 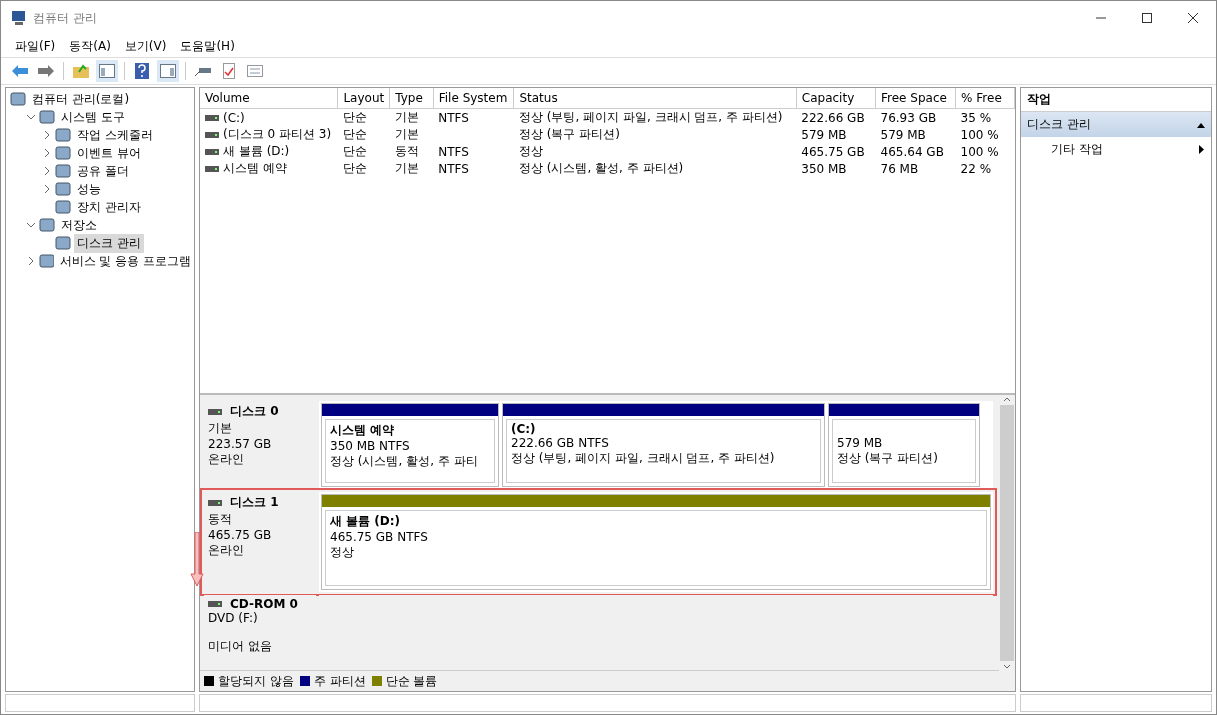 What do you see at coordinates (976, 117) in the screenshot?
I see `table-cell: 35 %` at bounding box center [976, 117].